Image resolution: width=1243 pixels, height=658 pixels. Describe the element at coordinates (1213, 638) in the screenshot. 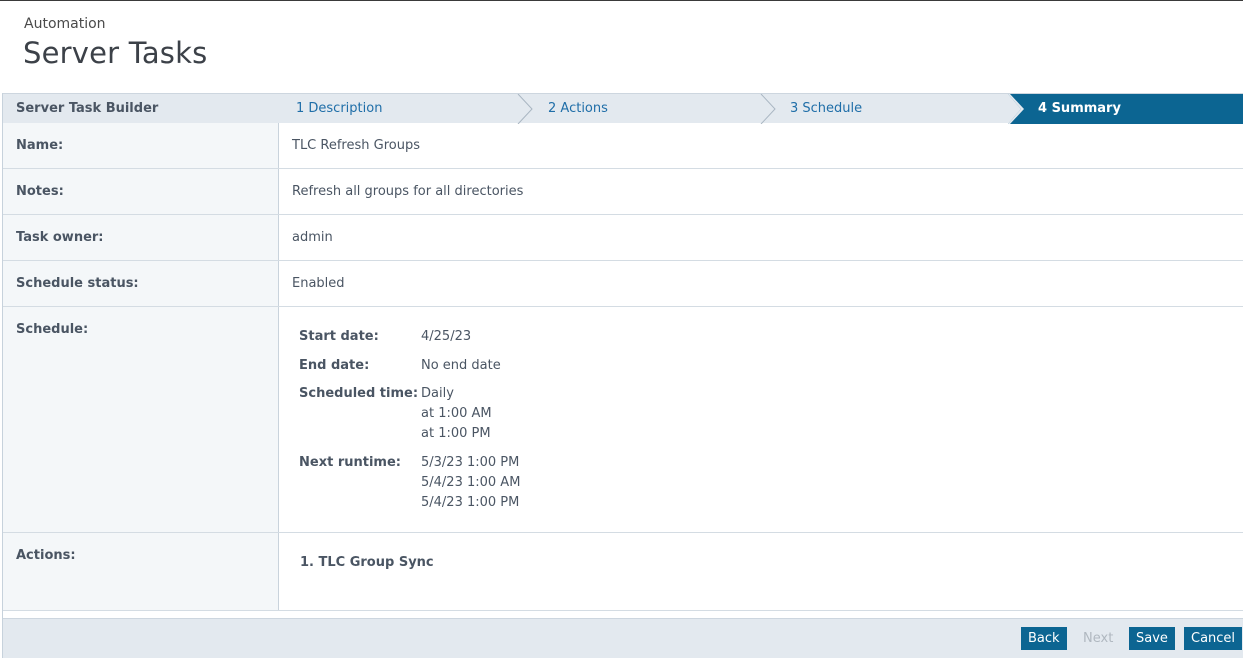

I see `cancel-button: Cancel` at that location.